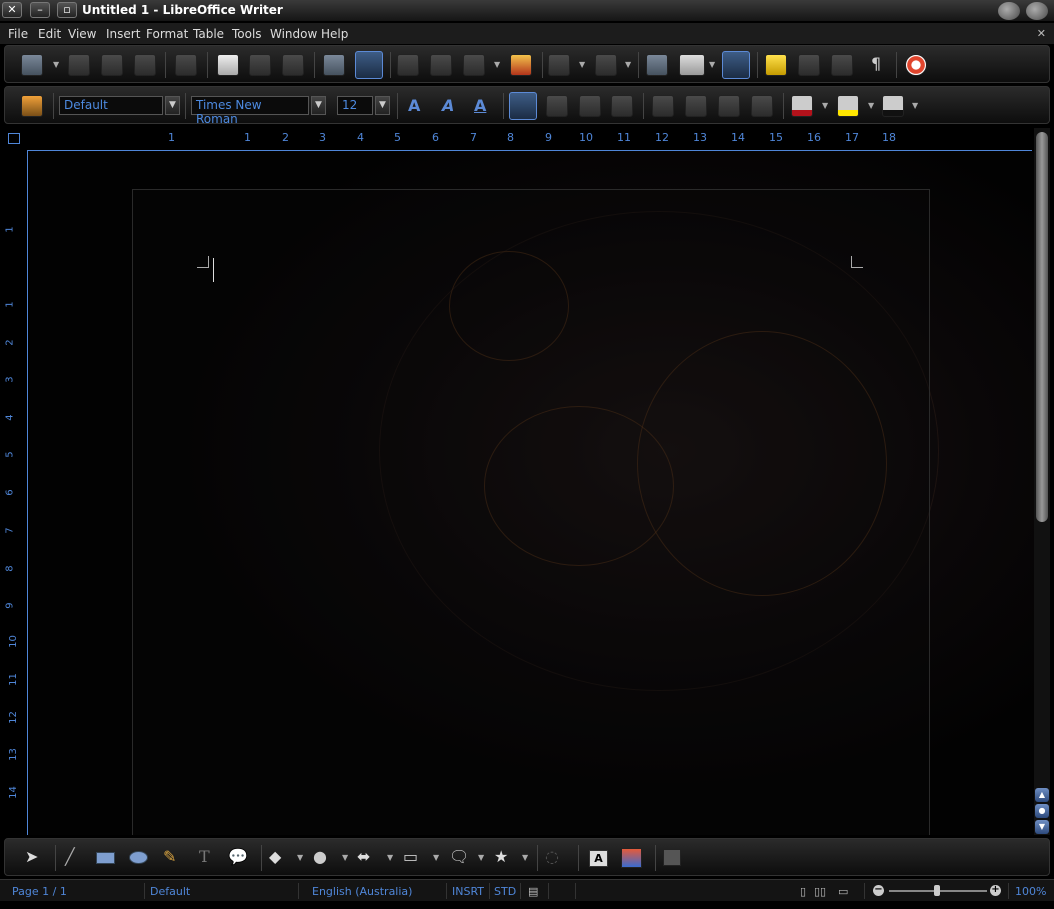  What do you see at coordinates (260, 65) in the screenshot?
I see `print-icon` at bounding box center [260, 65].